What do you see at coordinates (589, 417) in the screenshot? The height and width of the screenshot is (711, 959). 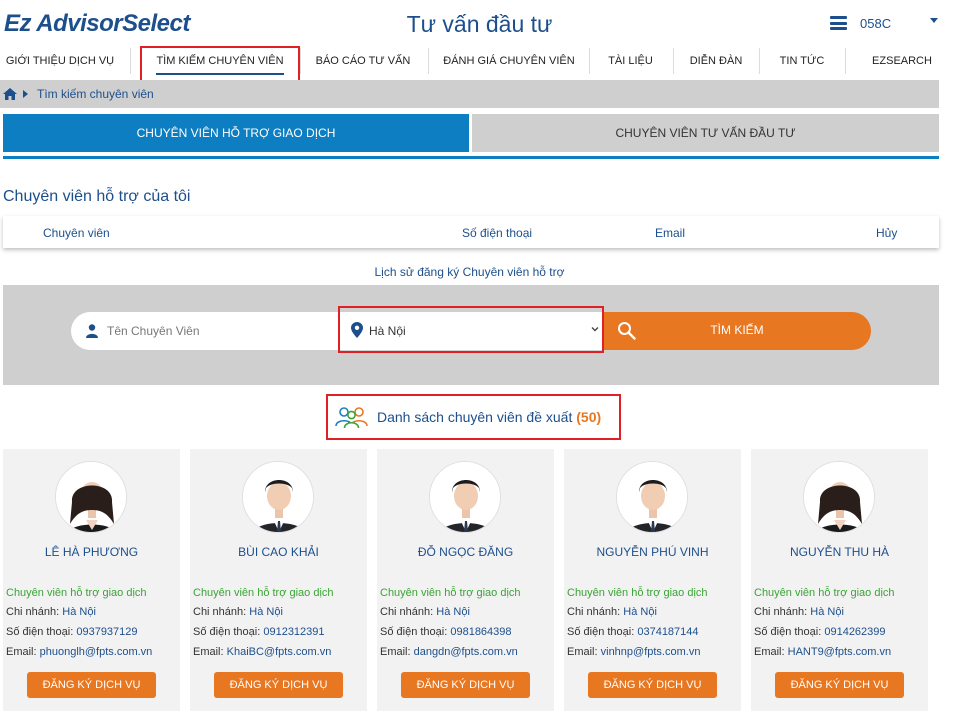 I see `suggested-count: (50)` at bounding box center [589, 417].